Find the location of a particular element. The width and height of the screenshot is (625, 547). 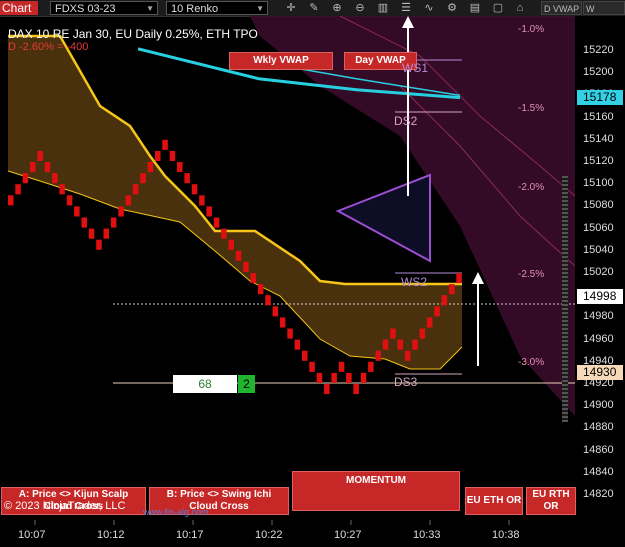

templates-icon: ▤ is located at coordinates (475, 8).